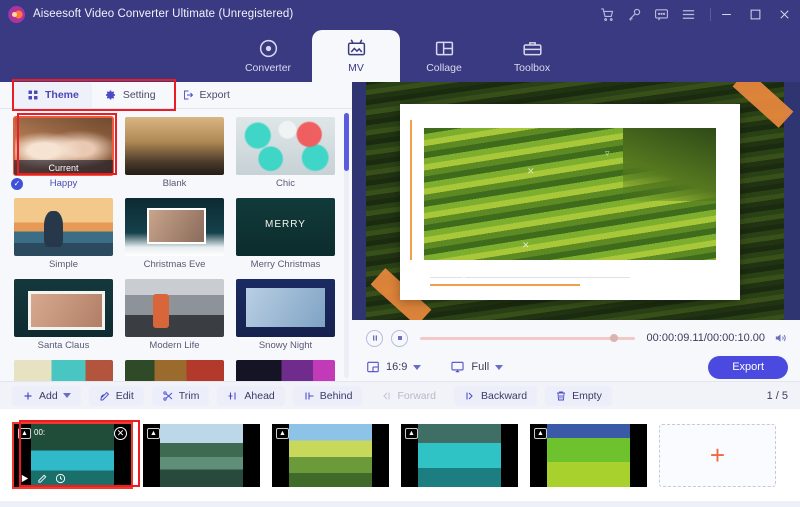 Image resolution: width=800 pixels, height=507 pixels. Describe the element at coordinates (346, 142) in the screenshot. I see `scrollbar-thumb` at that location.